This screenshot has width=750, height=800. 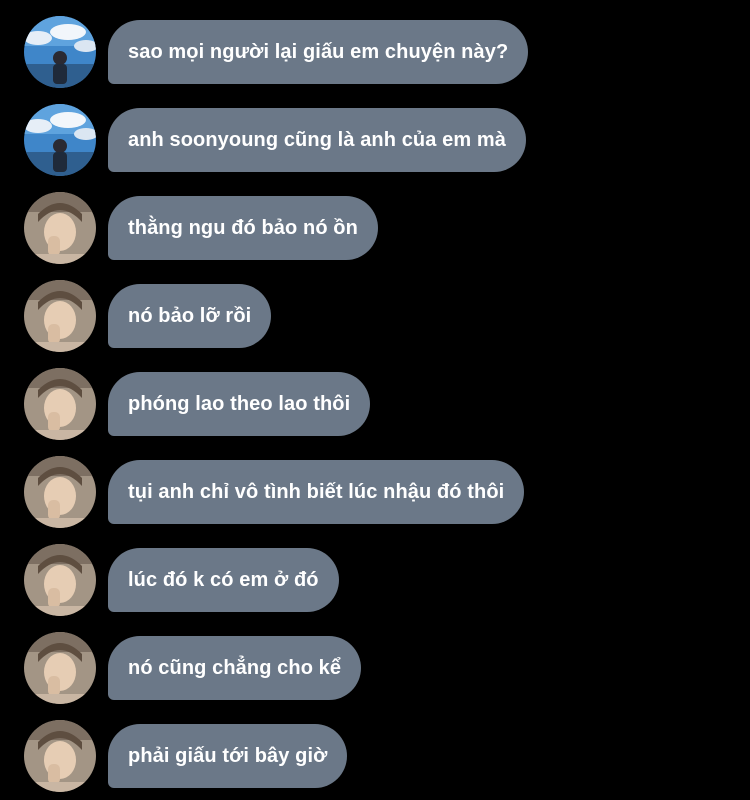 What do you see at coordinates (375, 756) in the screenshot?
I see `message-row: phải giấu tới bây giờ` at bounding box center [375, 756].